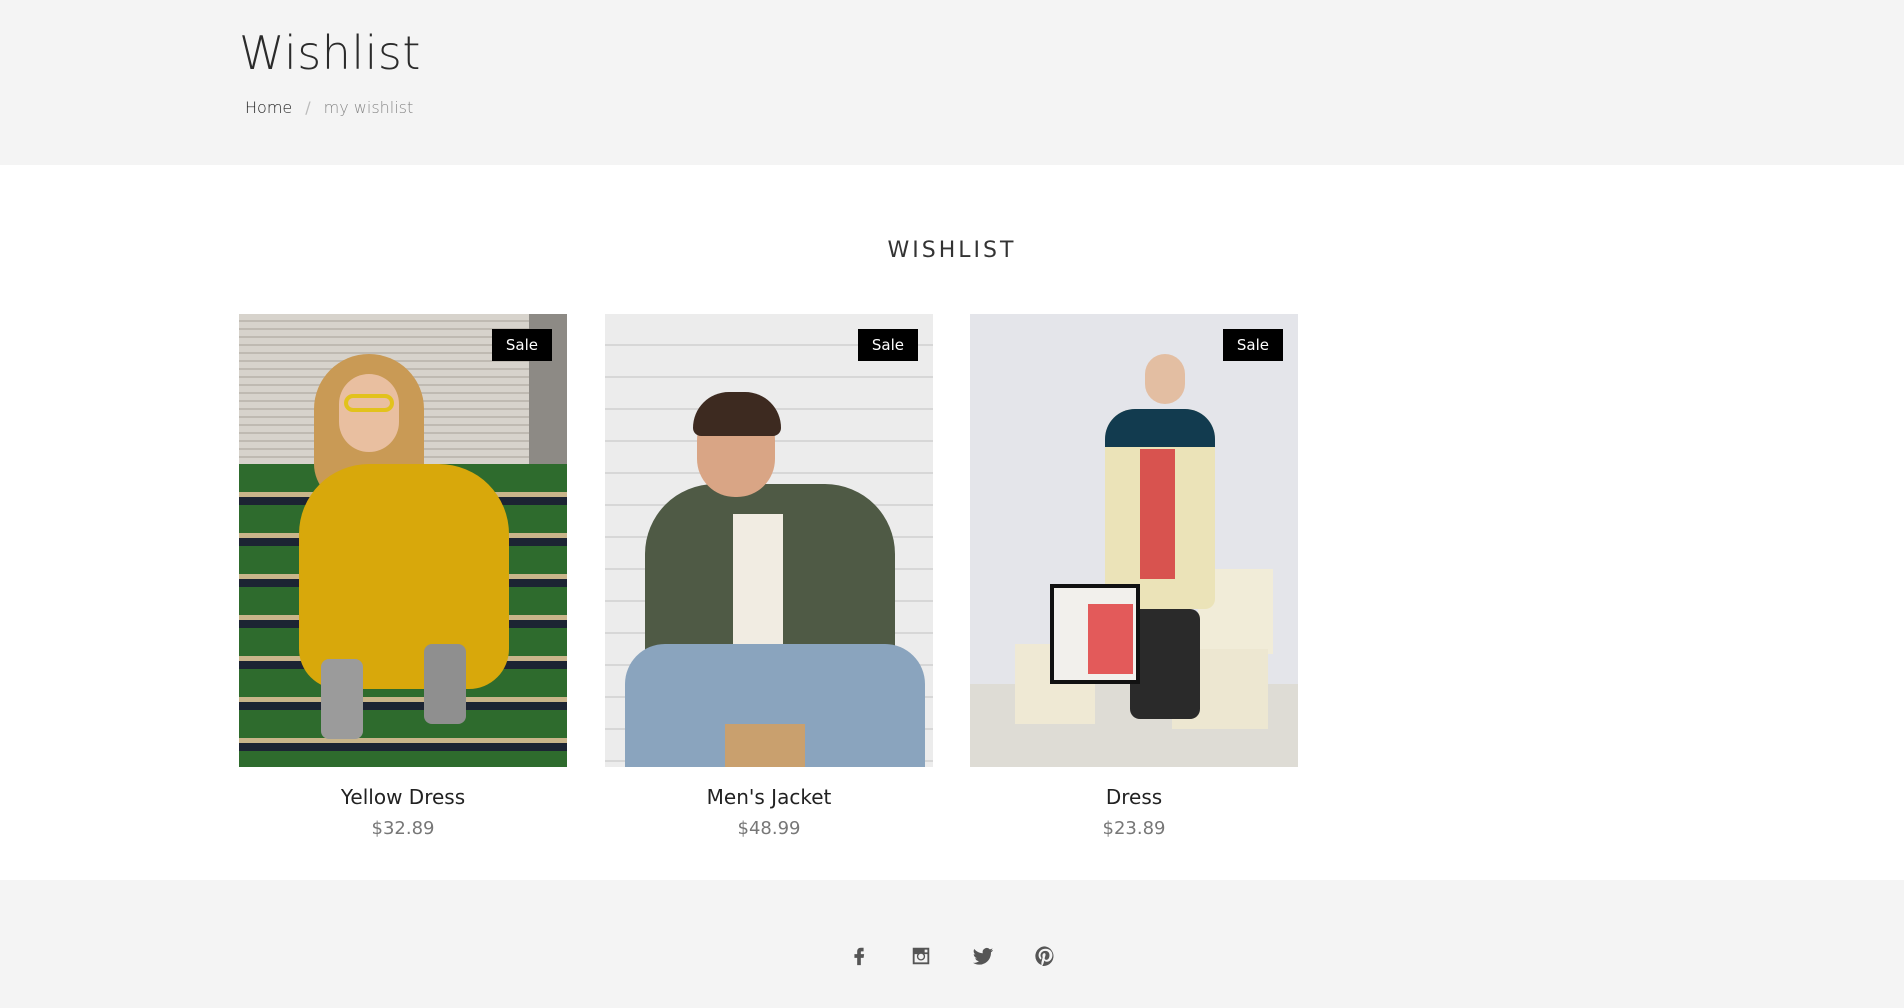 This screenshot has height=1008, width=1904. What do you see at coordinates (983, 956) in the screenshot?
I see `twitter-icon` at bounding box center [983, 956].